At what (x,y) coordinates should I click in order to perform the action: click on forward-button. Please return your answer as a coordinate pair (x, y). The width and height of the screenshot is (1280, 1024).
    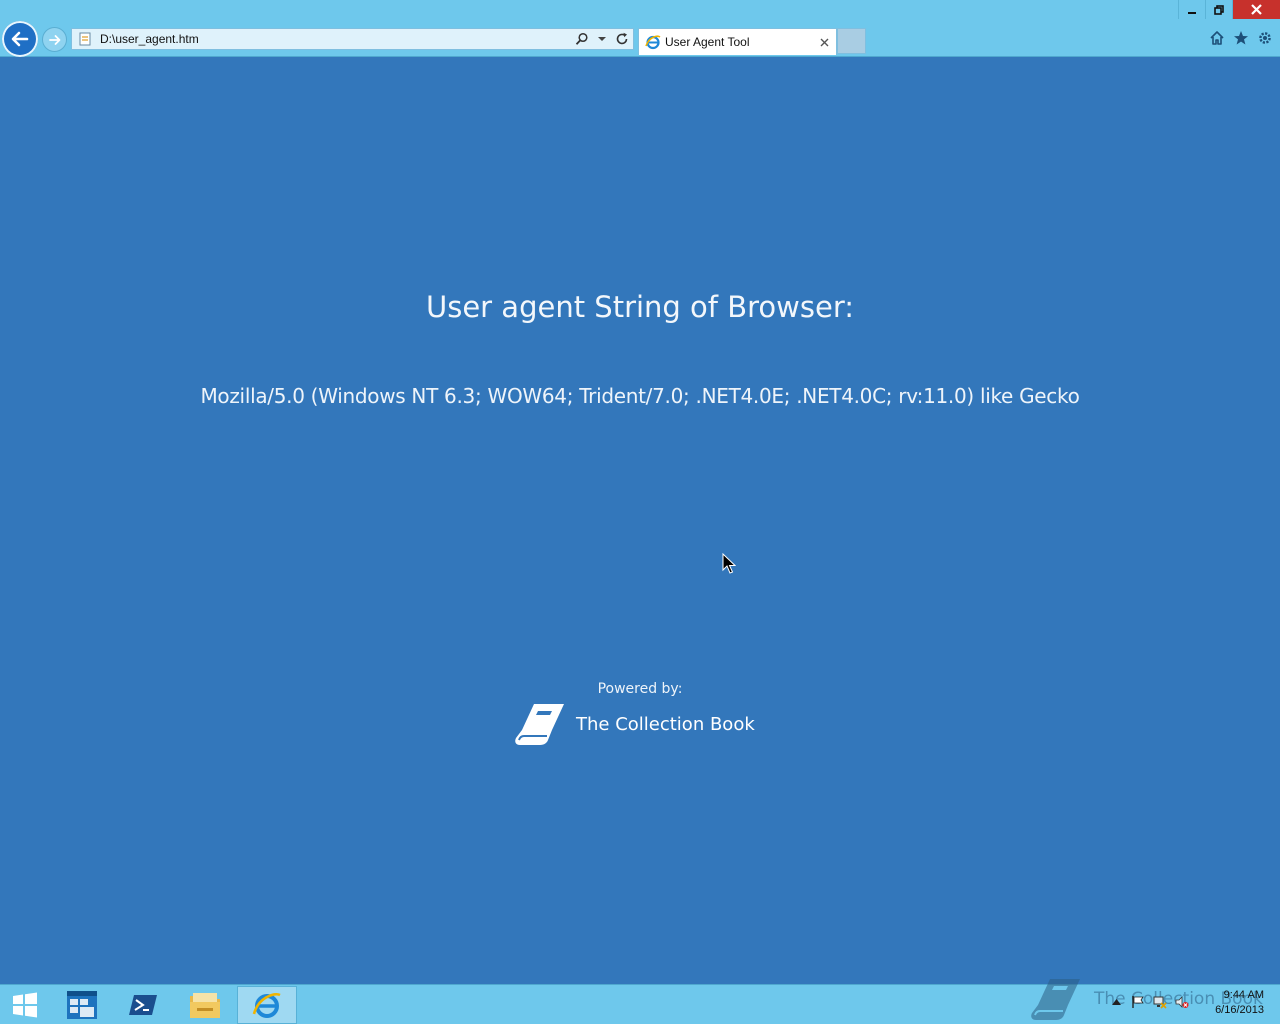
    Looking at the image, I should click on (54, 39).